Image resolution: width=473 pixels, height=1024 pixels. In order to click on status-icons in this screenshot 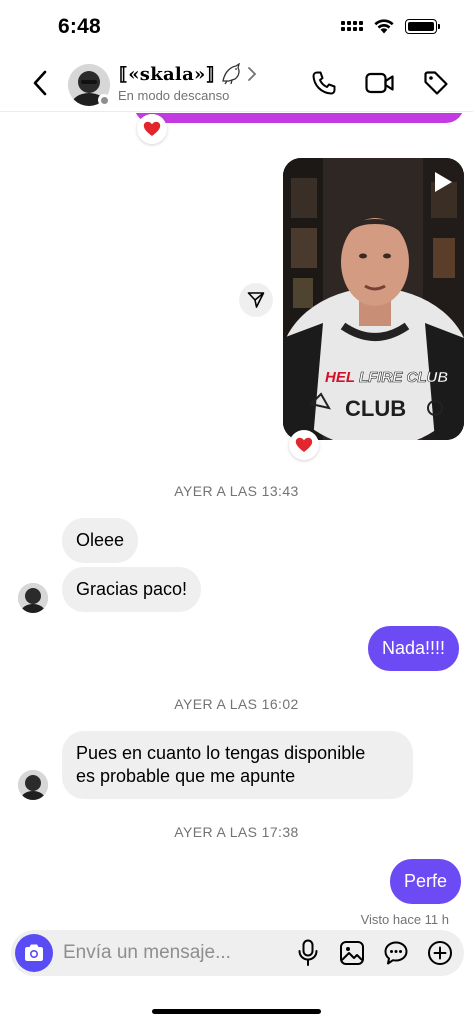, I will do `click(390, 26)`.